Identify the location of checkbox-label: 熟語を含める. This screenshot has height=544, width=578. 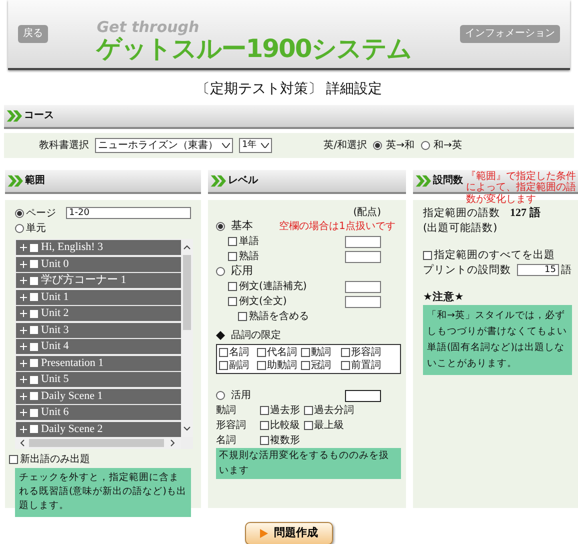
(279, 317).